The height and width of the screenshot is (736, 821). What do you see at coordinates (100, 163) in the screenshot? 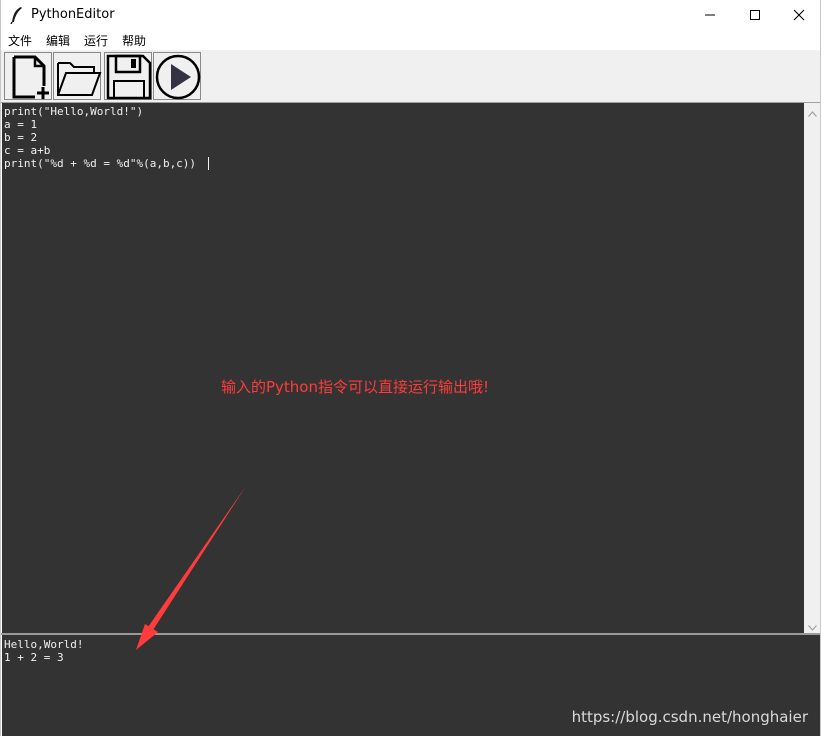
I see `code-line: print("%d + %d = %d"%(a,b,c))` at bounding box center [100, 163].